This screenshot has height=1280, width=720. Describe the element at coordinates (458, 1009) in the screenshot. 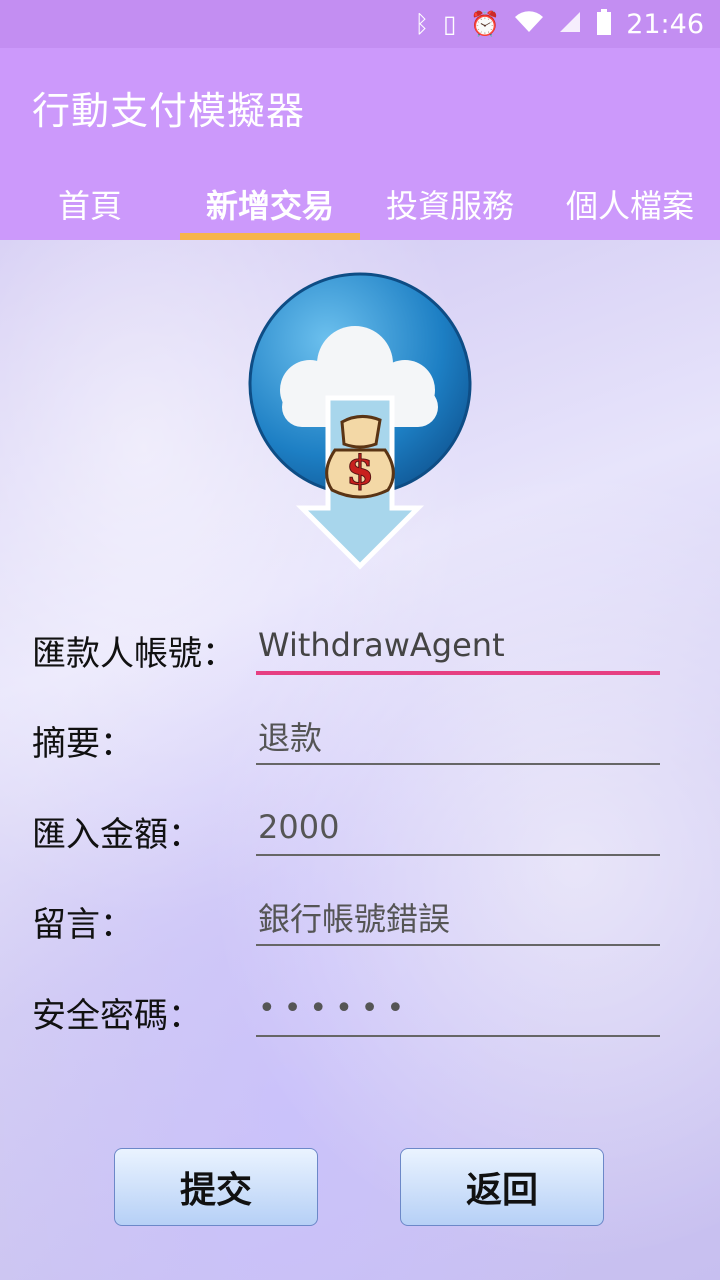

I see `password-input` at that location.